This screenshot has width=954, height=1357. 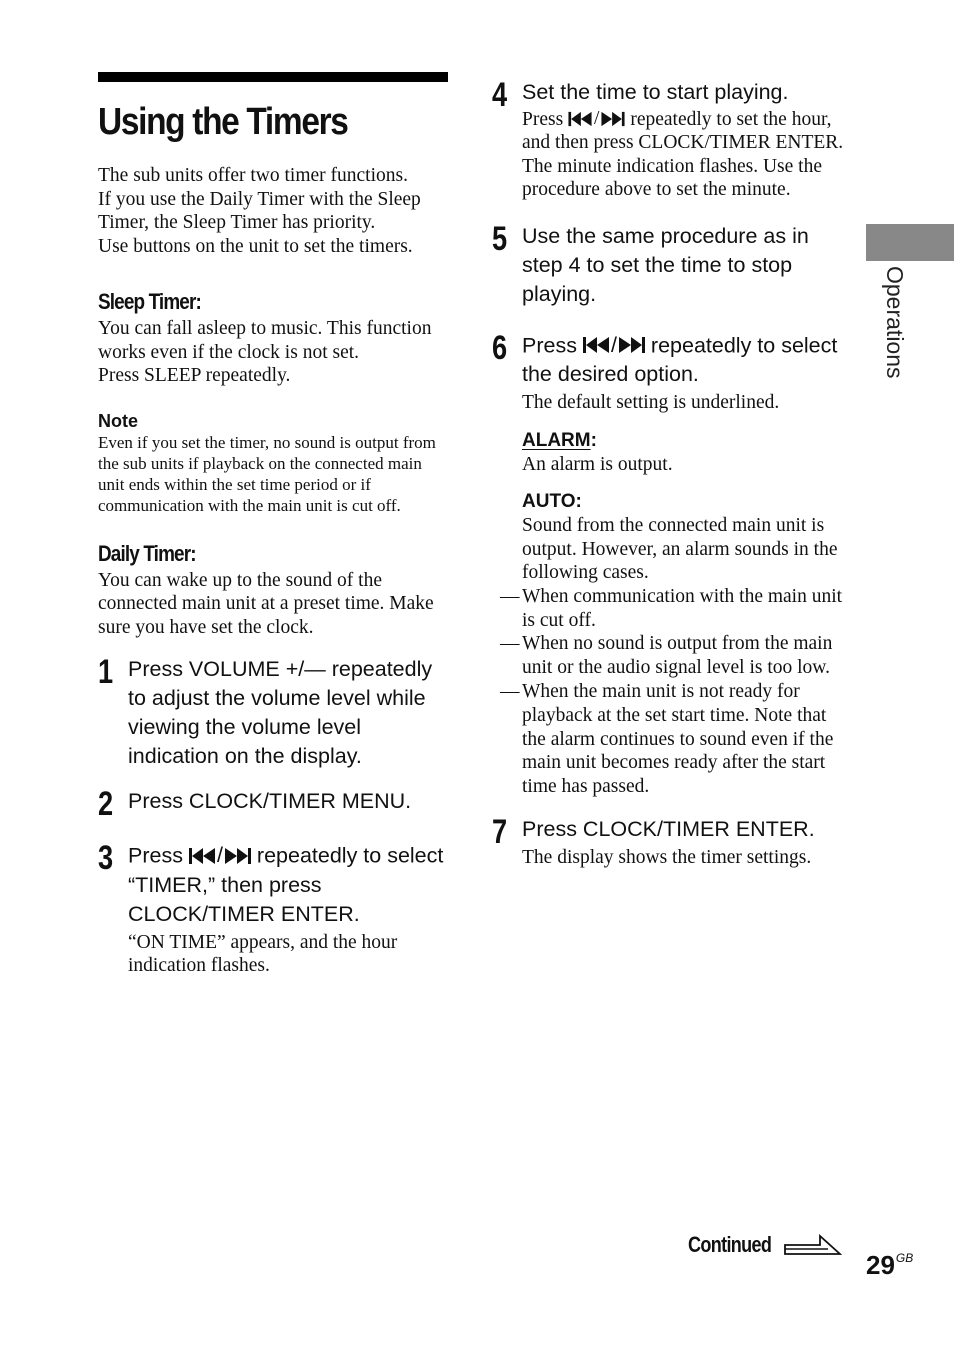 I want to click on step-number: 5, so click(x=499, y=238).